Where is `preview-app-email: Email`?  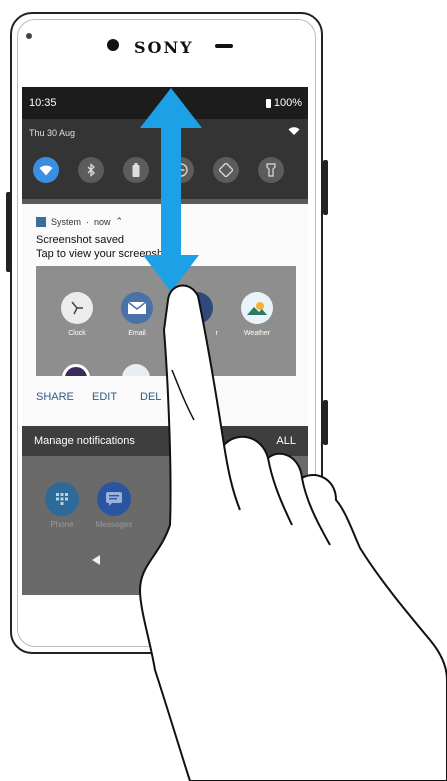
preview-app-email: Email is located at coordinates (137, 314).